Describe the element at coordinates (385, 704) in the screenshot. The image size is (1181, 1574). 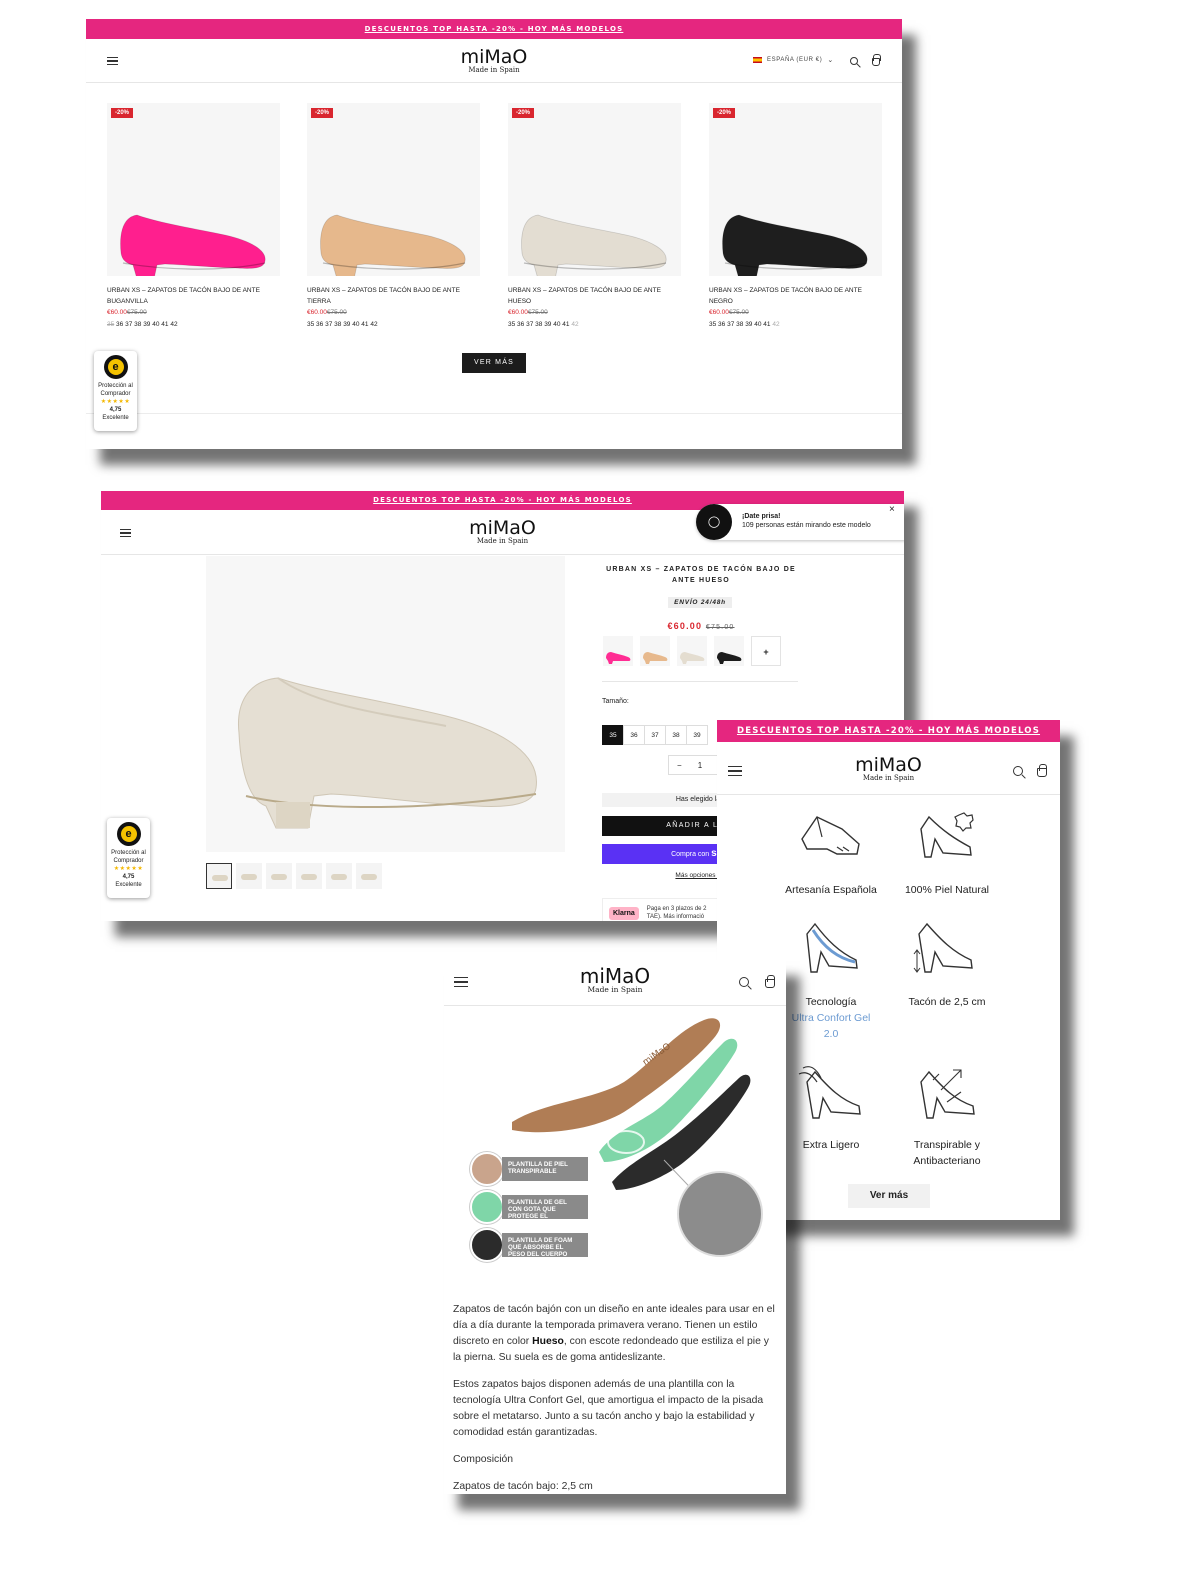
I see `product-main-image` at that location.